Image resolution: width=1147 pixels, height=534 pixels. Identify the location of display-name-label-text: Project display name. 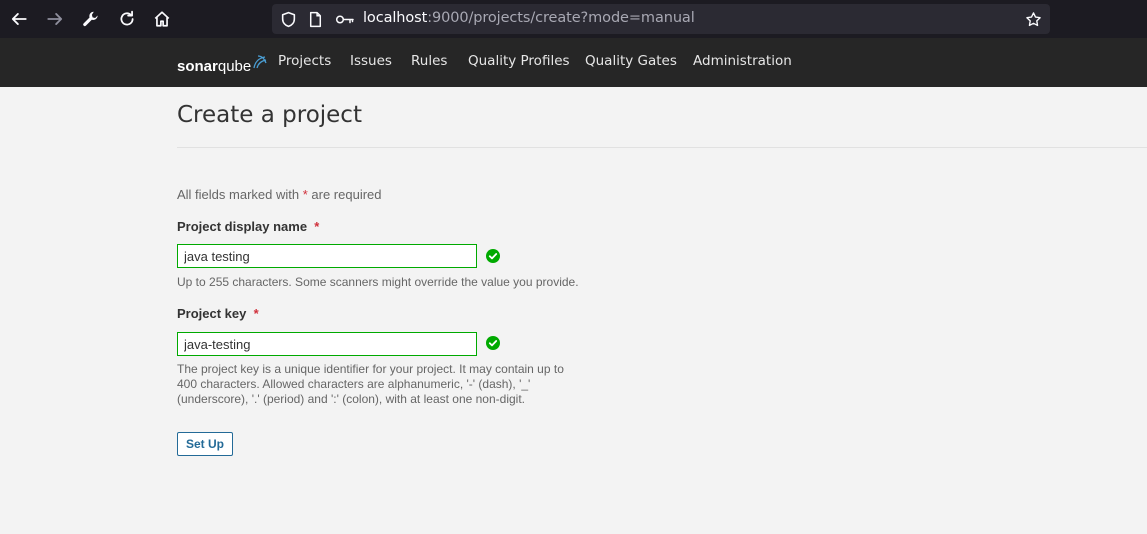
(242, 226).